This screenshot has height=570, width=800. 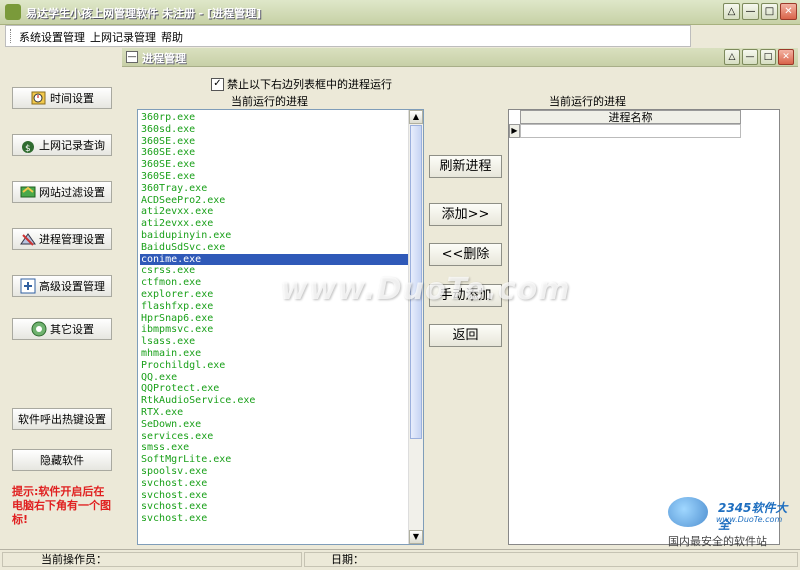 What do you see at coordinates (587, 101) in the screenshot?
I see `right-list-label: 当前运行的进程` at bounding box center [587, 101].